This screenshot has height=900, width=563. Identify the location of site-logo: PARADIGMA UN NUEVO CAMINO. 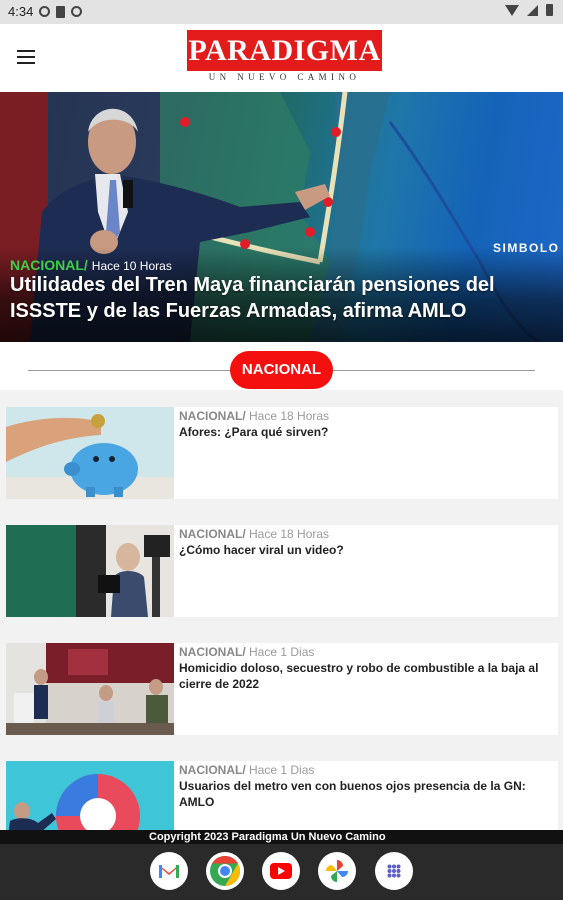
(284, 56).